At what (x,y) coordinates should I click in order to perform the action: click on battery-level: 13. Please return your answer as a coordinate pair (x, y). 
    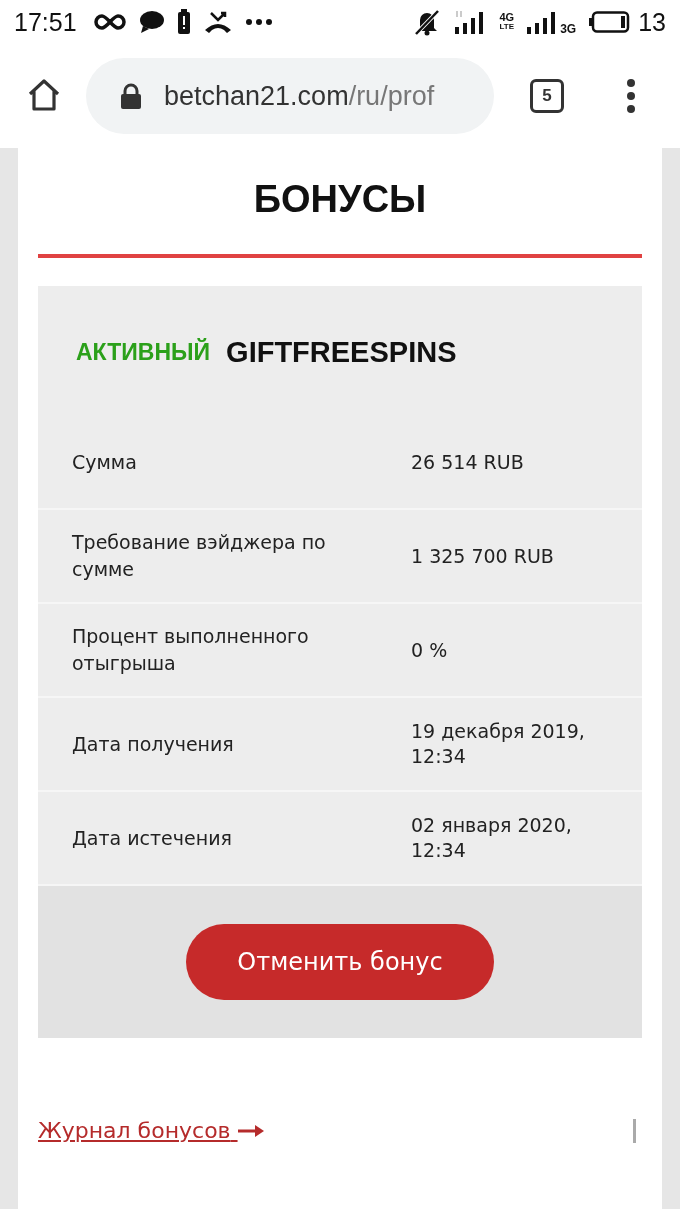
    Looking at the image, I should click on (652, 22).